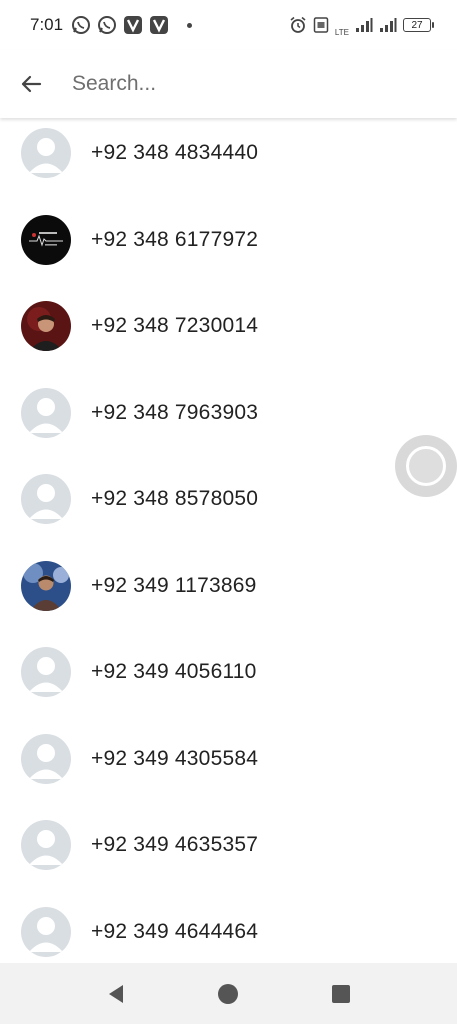  Describe the element at coordinates (228, 25) in the screenshot. I see `status-bar: 7:01 LTE 27` at that location.